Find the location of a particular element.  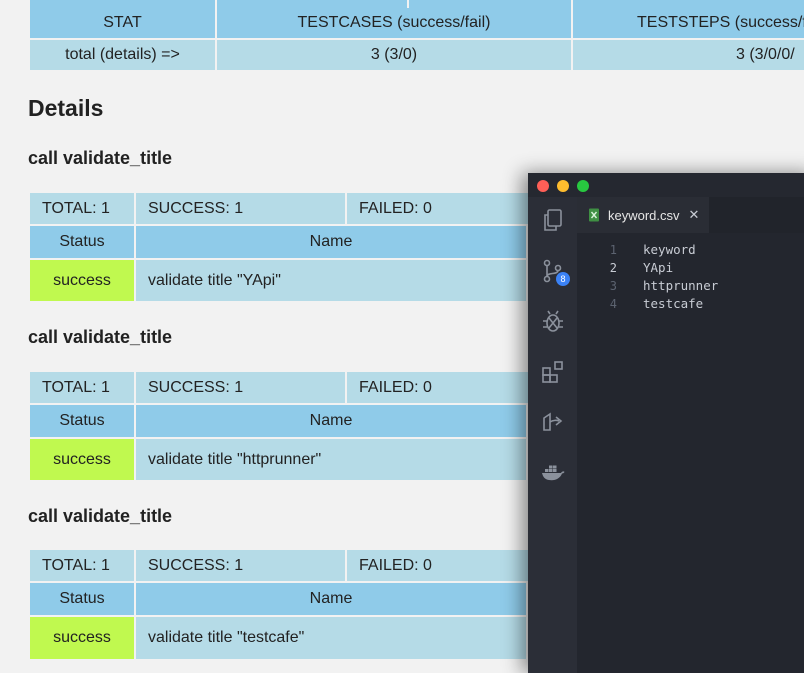

source-control-badge: 8 is located at coordinates (563, 279).